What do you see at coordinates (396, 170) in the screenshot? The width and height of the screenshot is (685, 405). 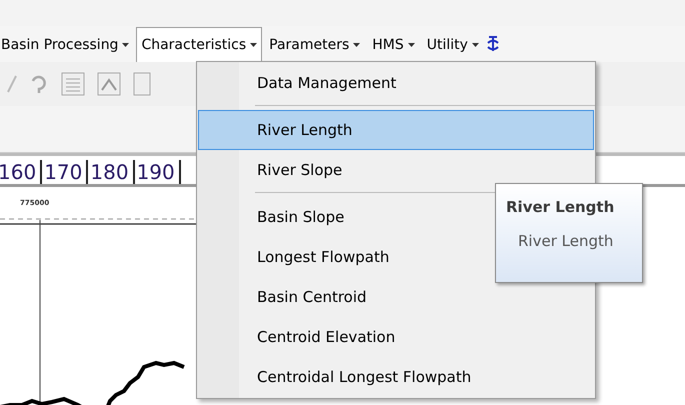 I see `menu-entry: River Slope` at bounding box center [396, 170].